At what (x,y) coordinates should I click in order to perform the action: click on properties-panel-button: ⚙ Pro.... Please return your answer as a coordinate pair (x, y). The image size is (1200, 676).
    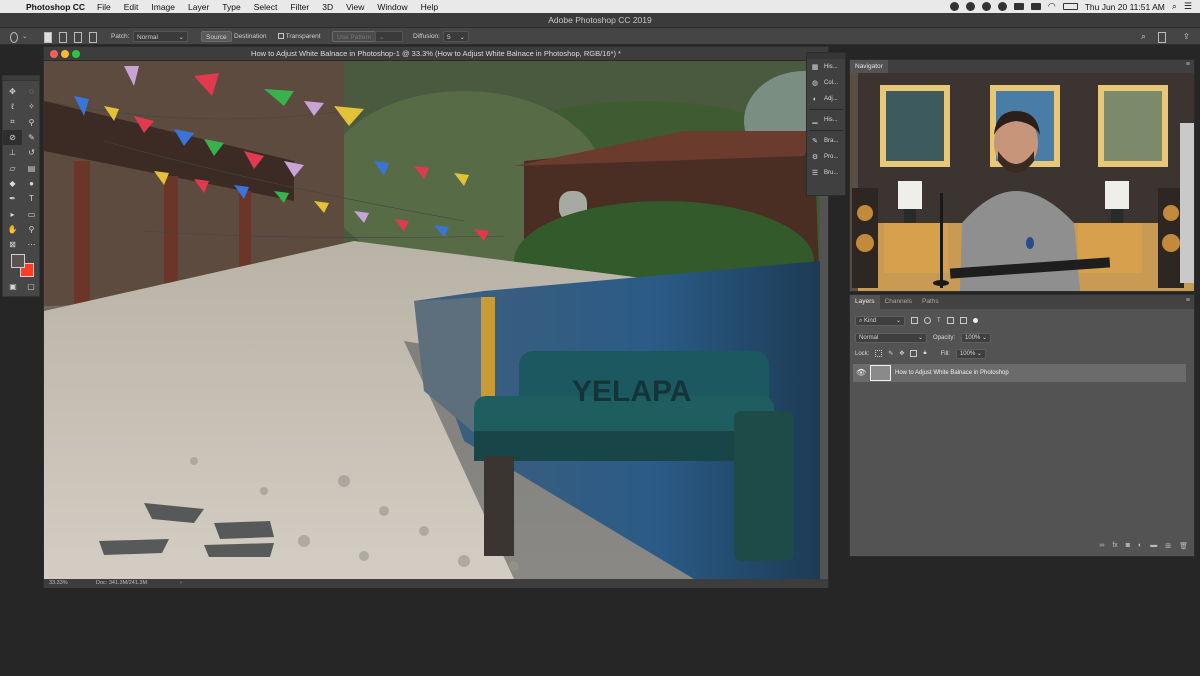
    Looking at the image, I should click on (826, 157).